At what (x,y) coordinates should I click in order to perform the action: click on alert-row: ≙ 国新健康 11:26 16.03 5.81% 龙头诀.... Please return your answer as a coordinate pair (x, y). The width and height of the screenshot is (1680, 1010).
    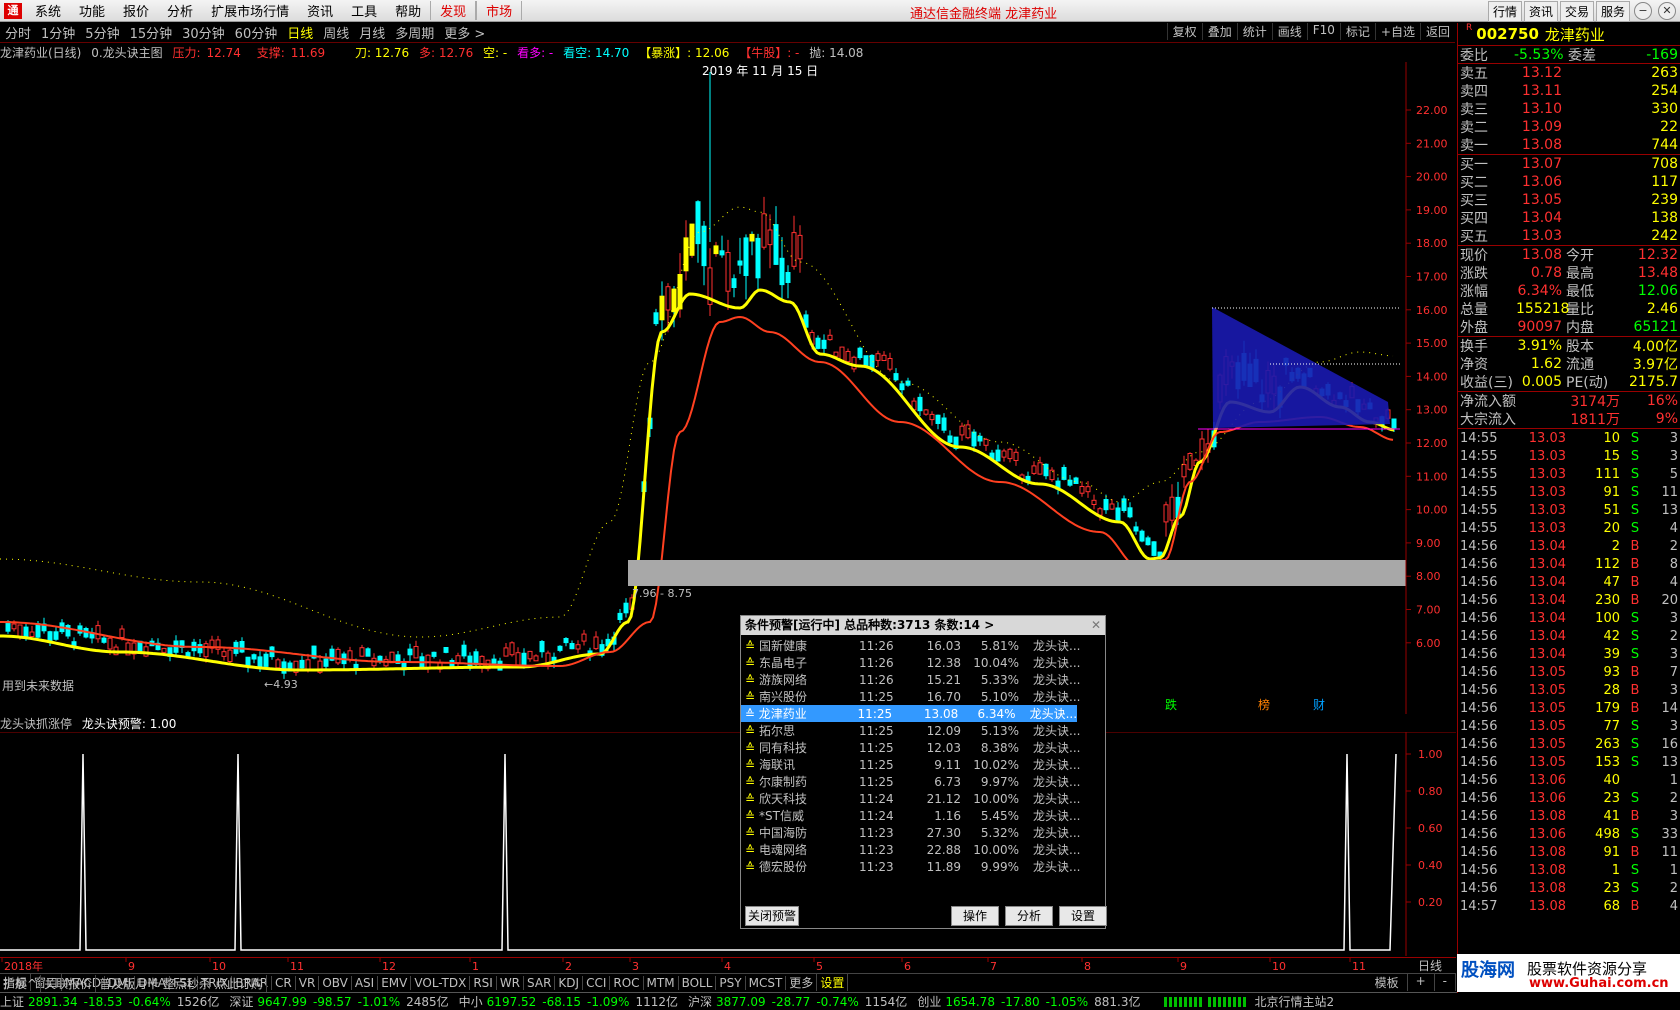
    Looking at the image, I should click on (923, 645).